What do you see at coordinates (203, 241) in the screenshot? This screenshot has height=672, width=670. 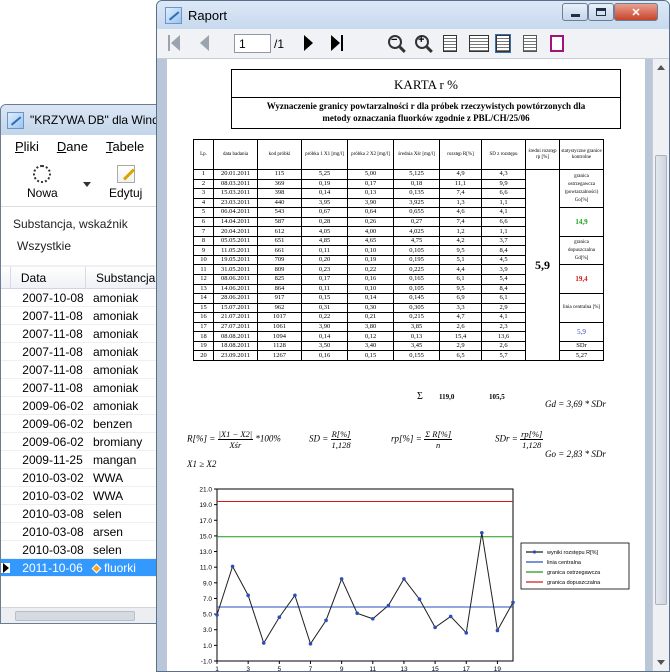 I see `cell-lp: 8` at bounding box center [203, 241].